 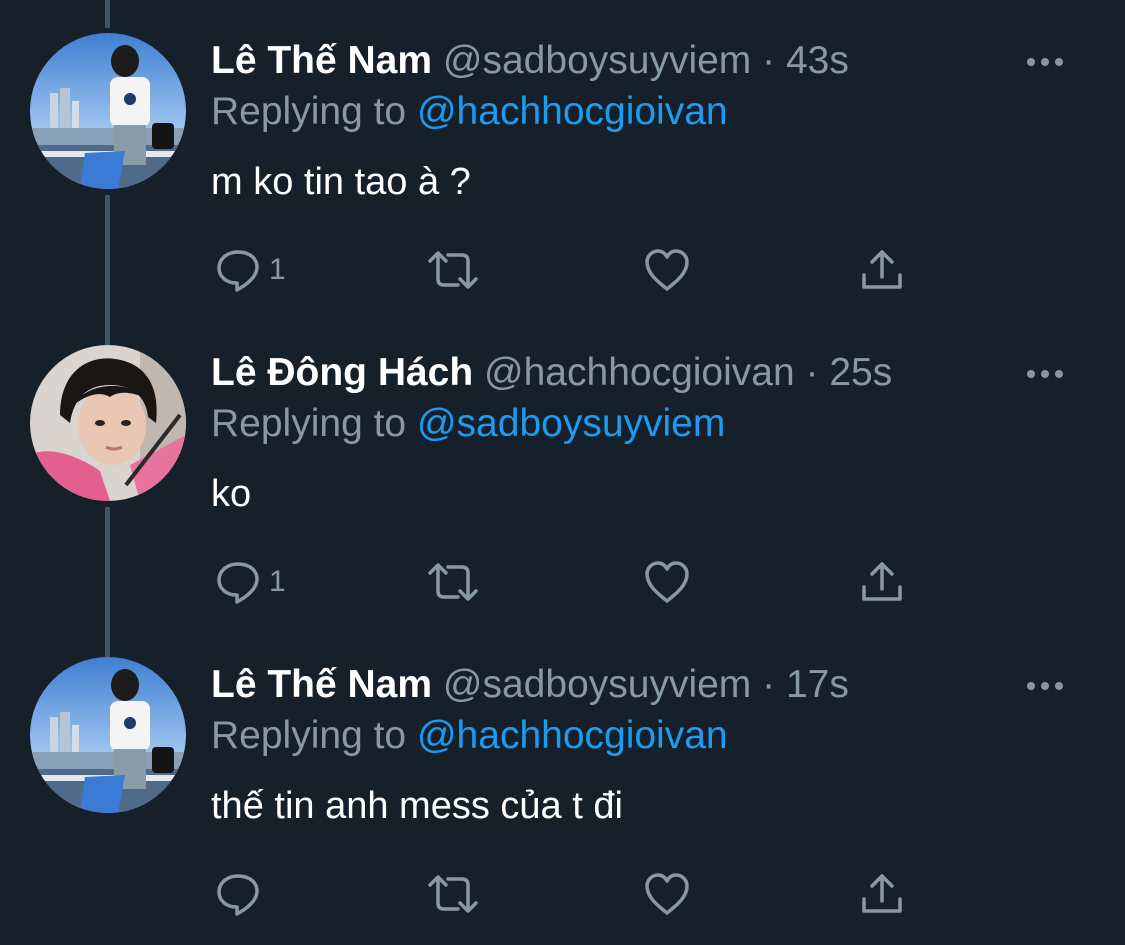 What do you see at coordinates (342, 372) in the screenshot?
I see `author-name: Lê Đông Hách` at bounding box center [342, 372].